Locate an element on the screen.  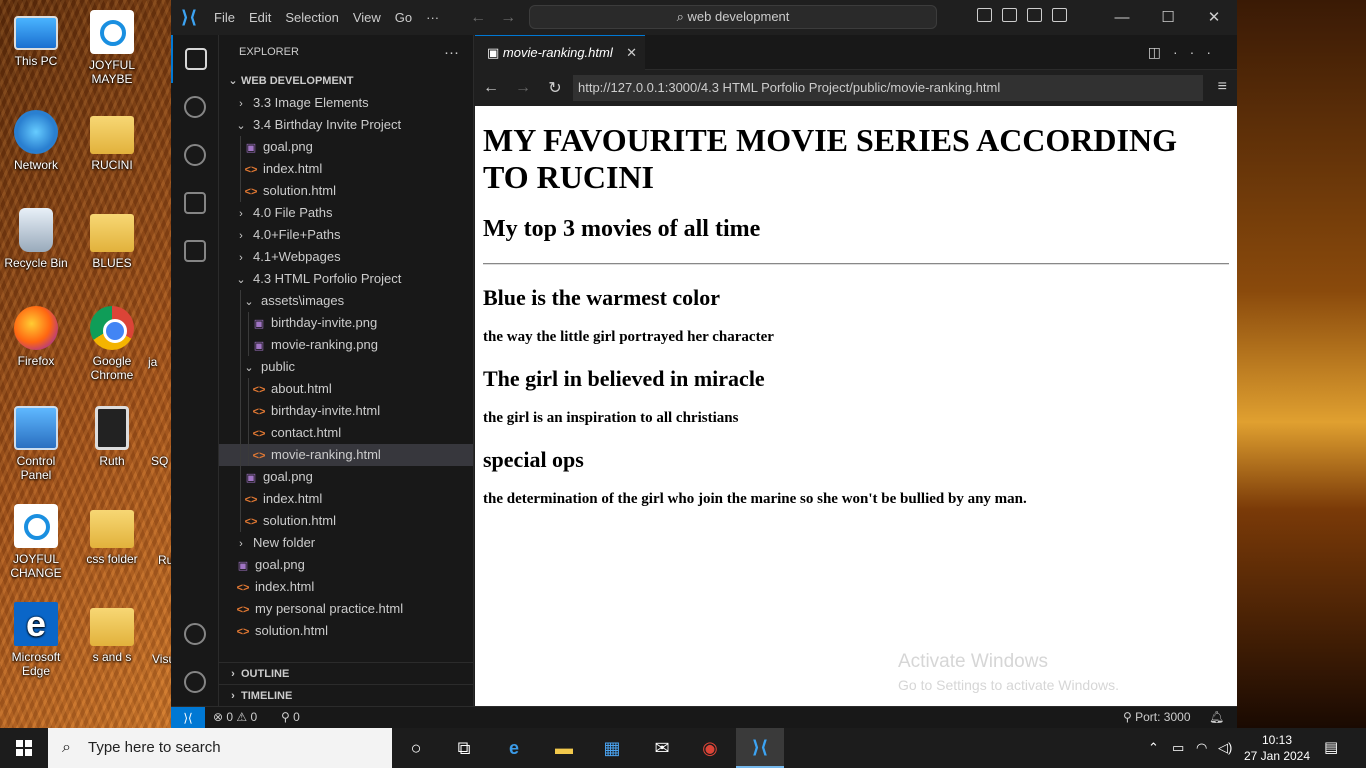
desktop-icon-google-chrome: Google Chrome is located at coordinates (112, 344).